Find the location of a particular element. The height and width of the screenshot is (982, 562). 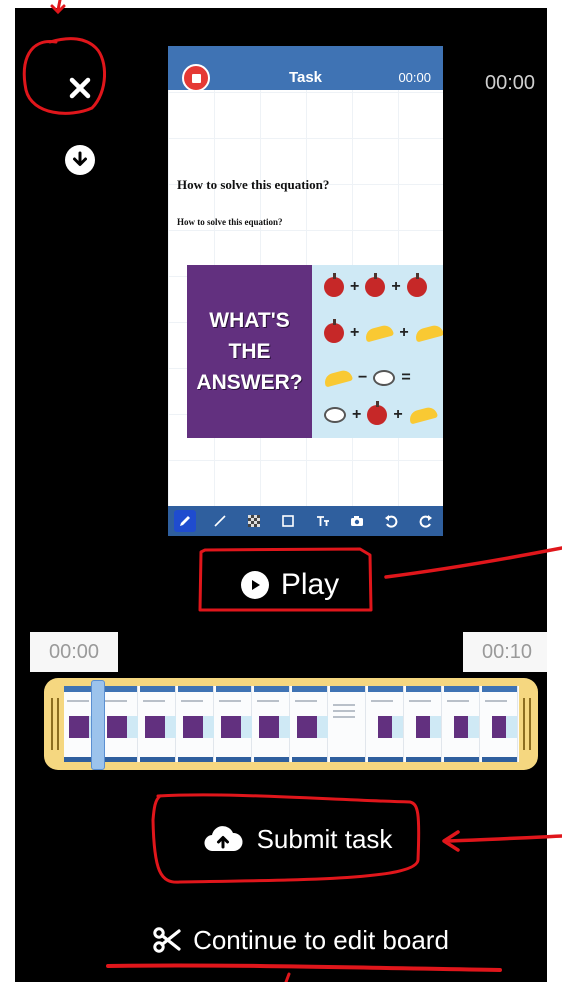

trim-left-handle-grip is located at coordinates (58, 724).